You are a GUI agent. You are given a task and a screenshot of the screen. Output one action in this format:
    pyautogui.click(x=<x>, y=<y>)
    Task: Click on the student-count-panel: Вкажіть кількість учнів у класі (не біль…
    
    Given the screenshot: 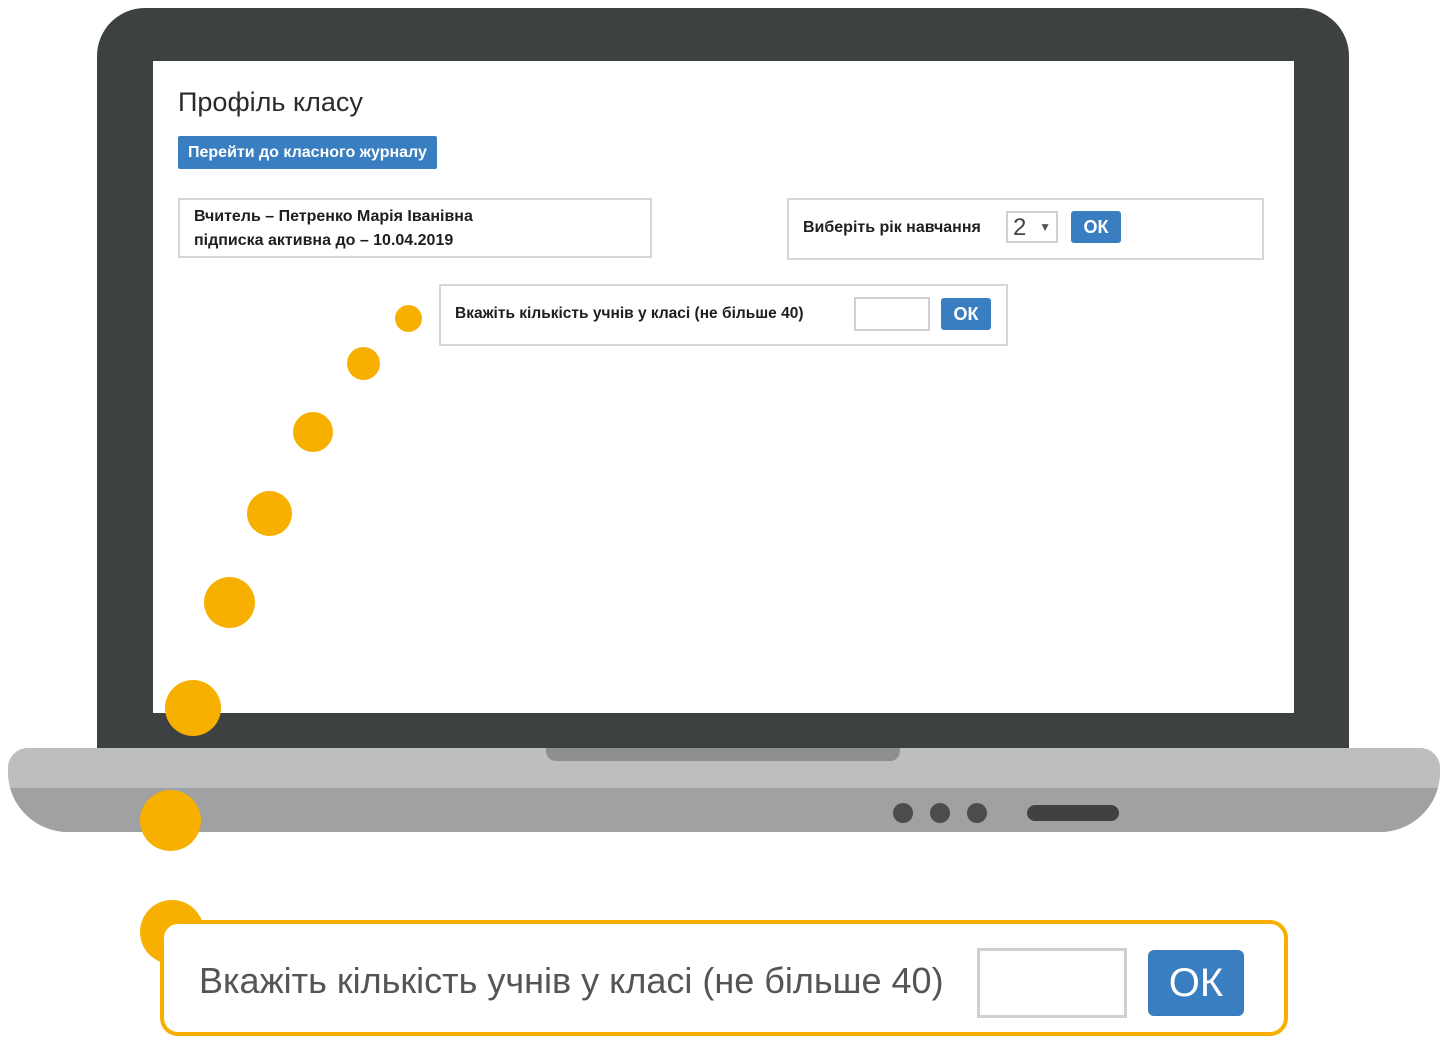 What is the action you would take?
    pyautogui.click(x=723, y=315)
    